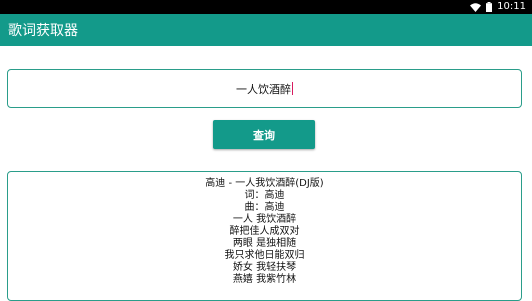  I want to click on lyric-line: 娇女 我轻扶琴, so click(264, 267).